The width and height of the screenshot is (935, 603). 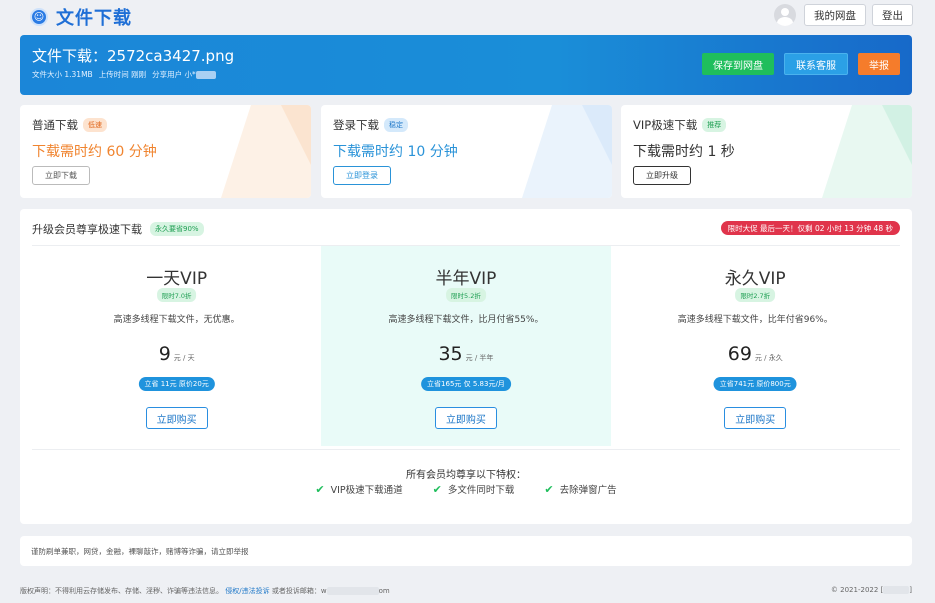 What do you see at coordinates (352, 591) in the screenshot?
I see `blurred-email` at bounding box center [352, 591].